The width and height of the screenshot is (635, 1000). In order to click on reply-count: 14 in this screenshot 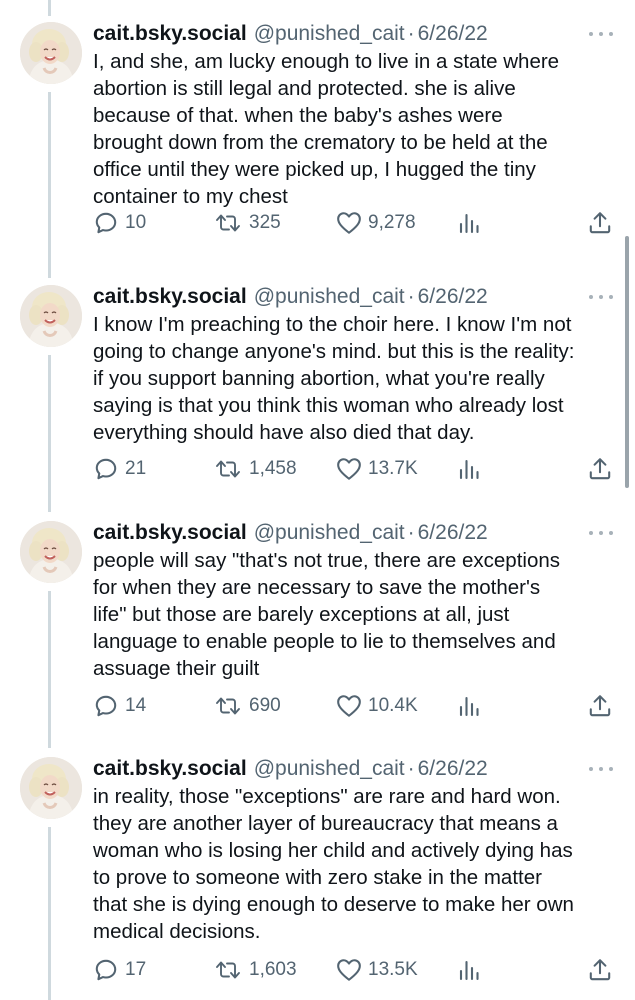, I will do `click(136, 705)`.